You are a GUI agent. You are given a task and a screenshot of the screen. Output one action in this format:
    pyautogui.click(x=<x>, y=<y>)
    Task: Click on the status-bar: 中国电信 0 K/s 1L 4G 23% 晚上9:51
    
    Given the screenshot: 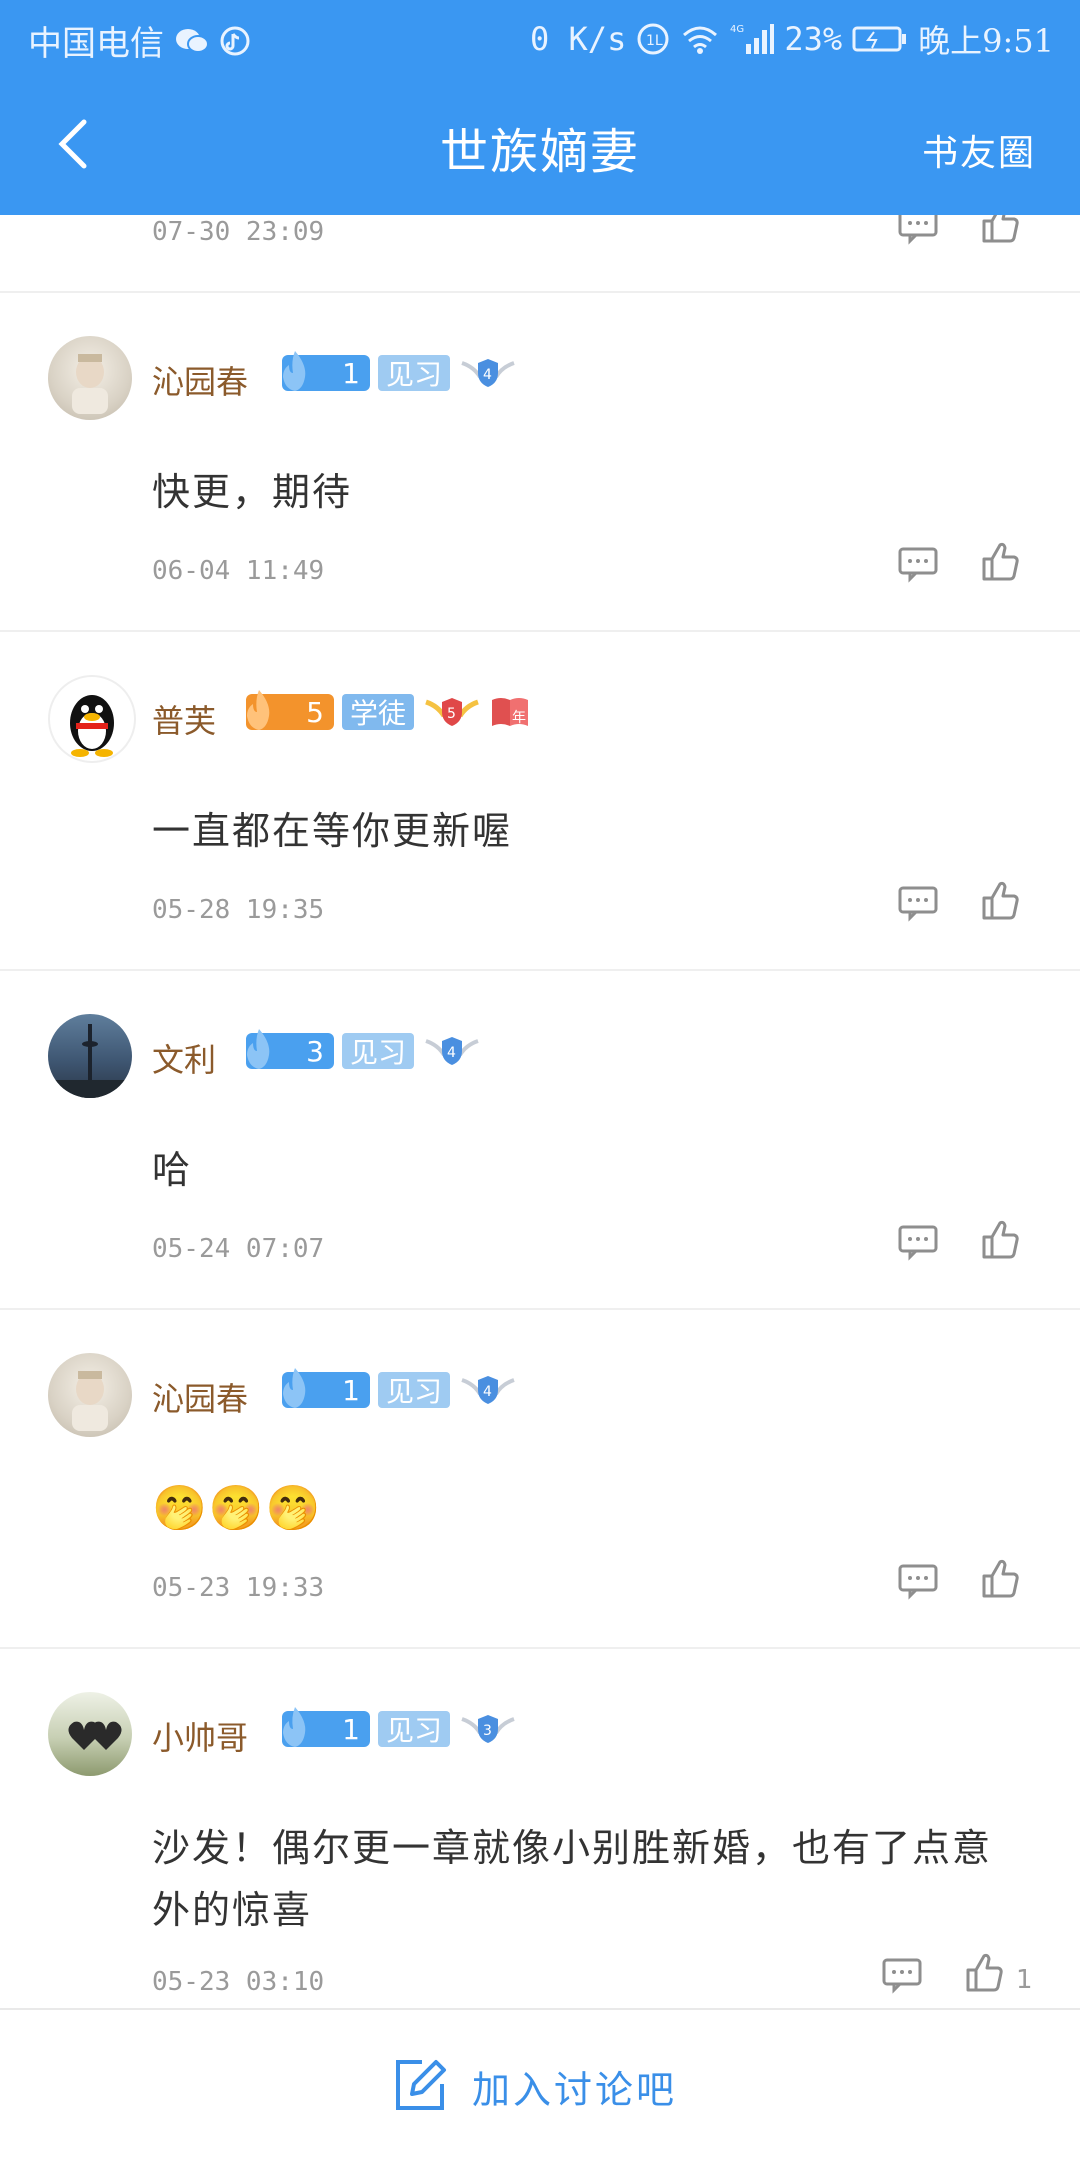 What is the action you would take?
    pyautogui.click(x=540, y=39)
    